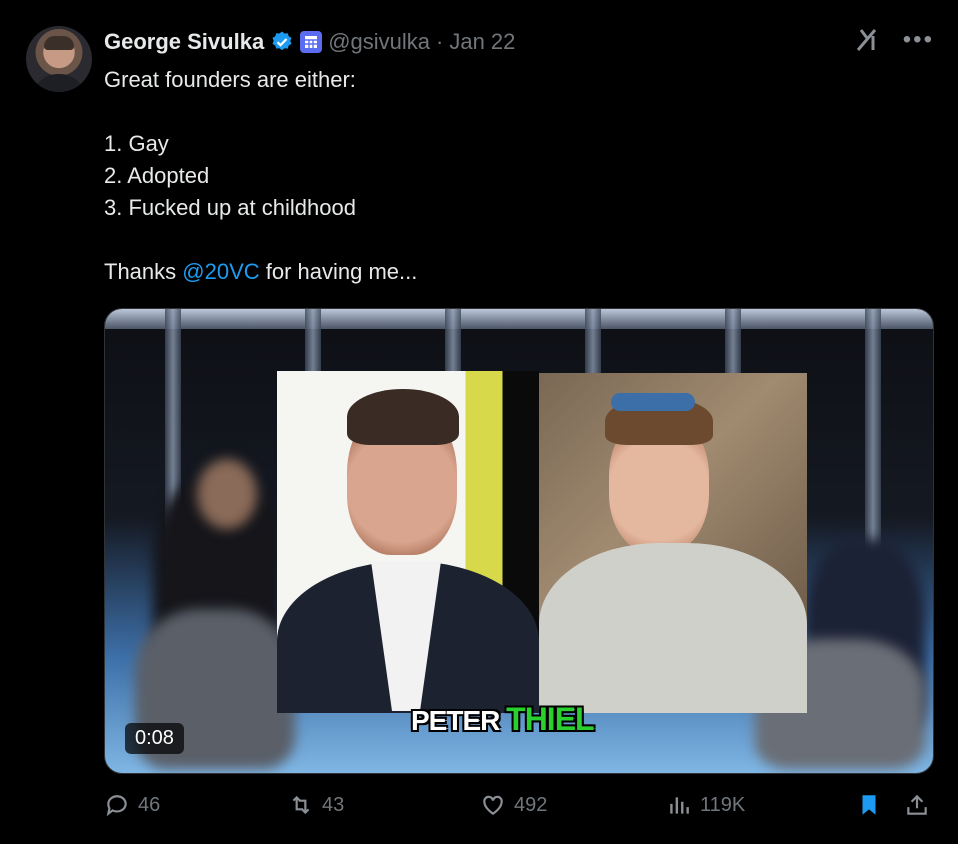  I want to click on caption-word-1: PETER, so click(455, 720).